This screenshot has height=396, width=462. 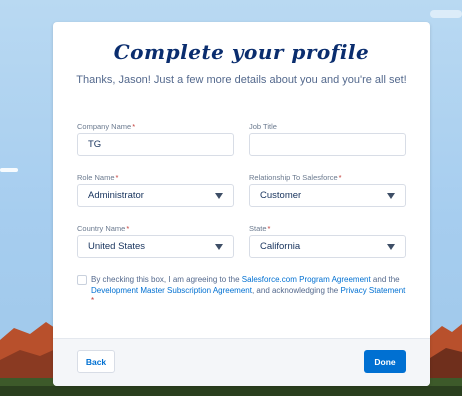 I want to click on state-label: State*, so click(x=259, y=228).